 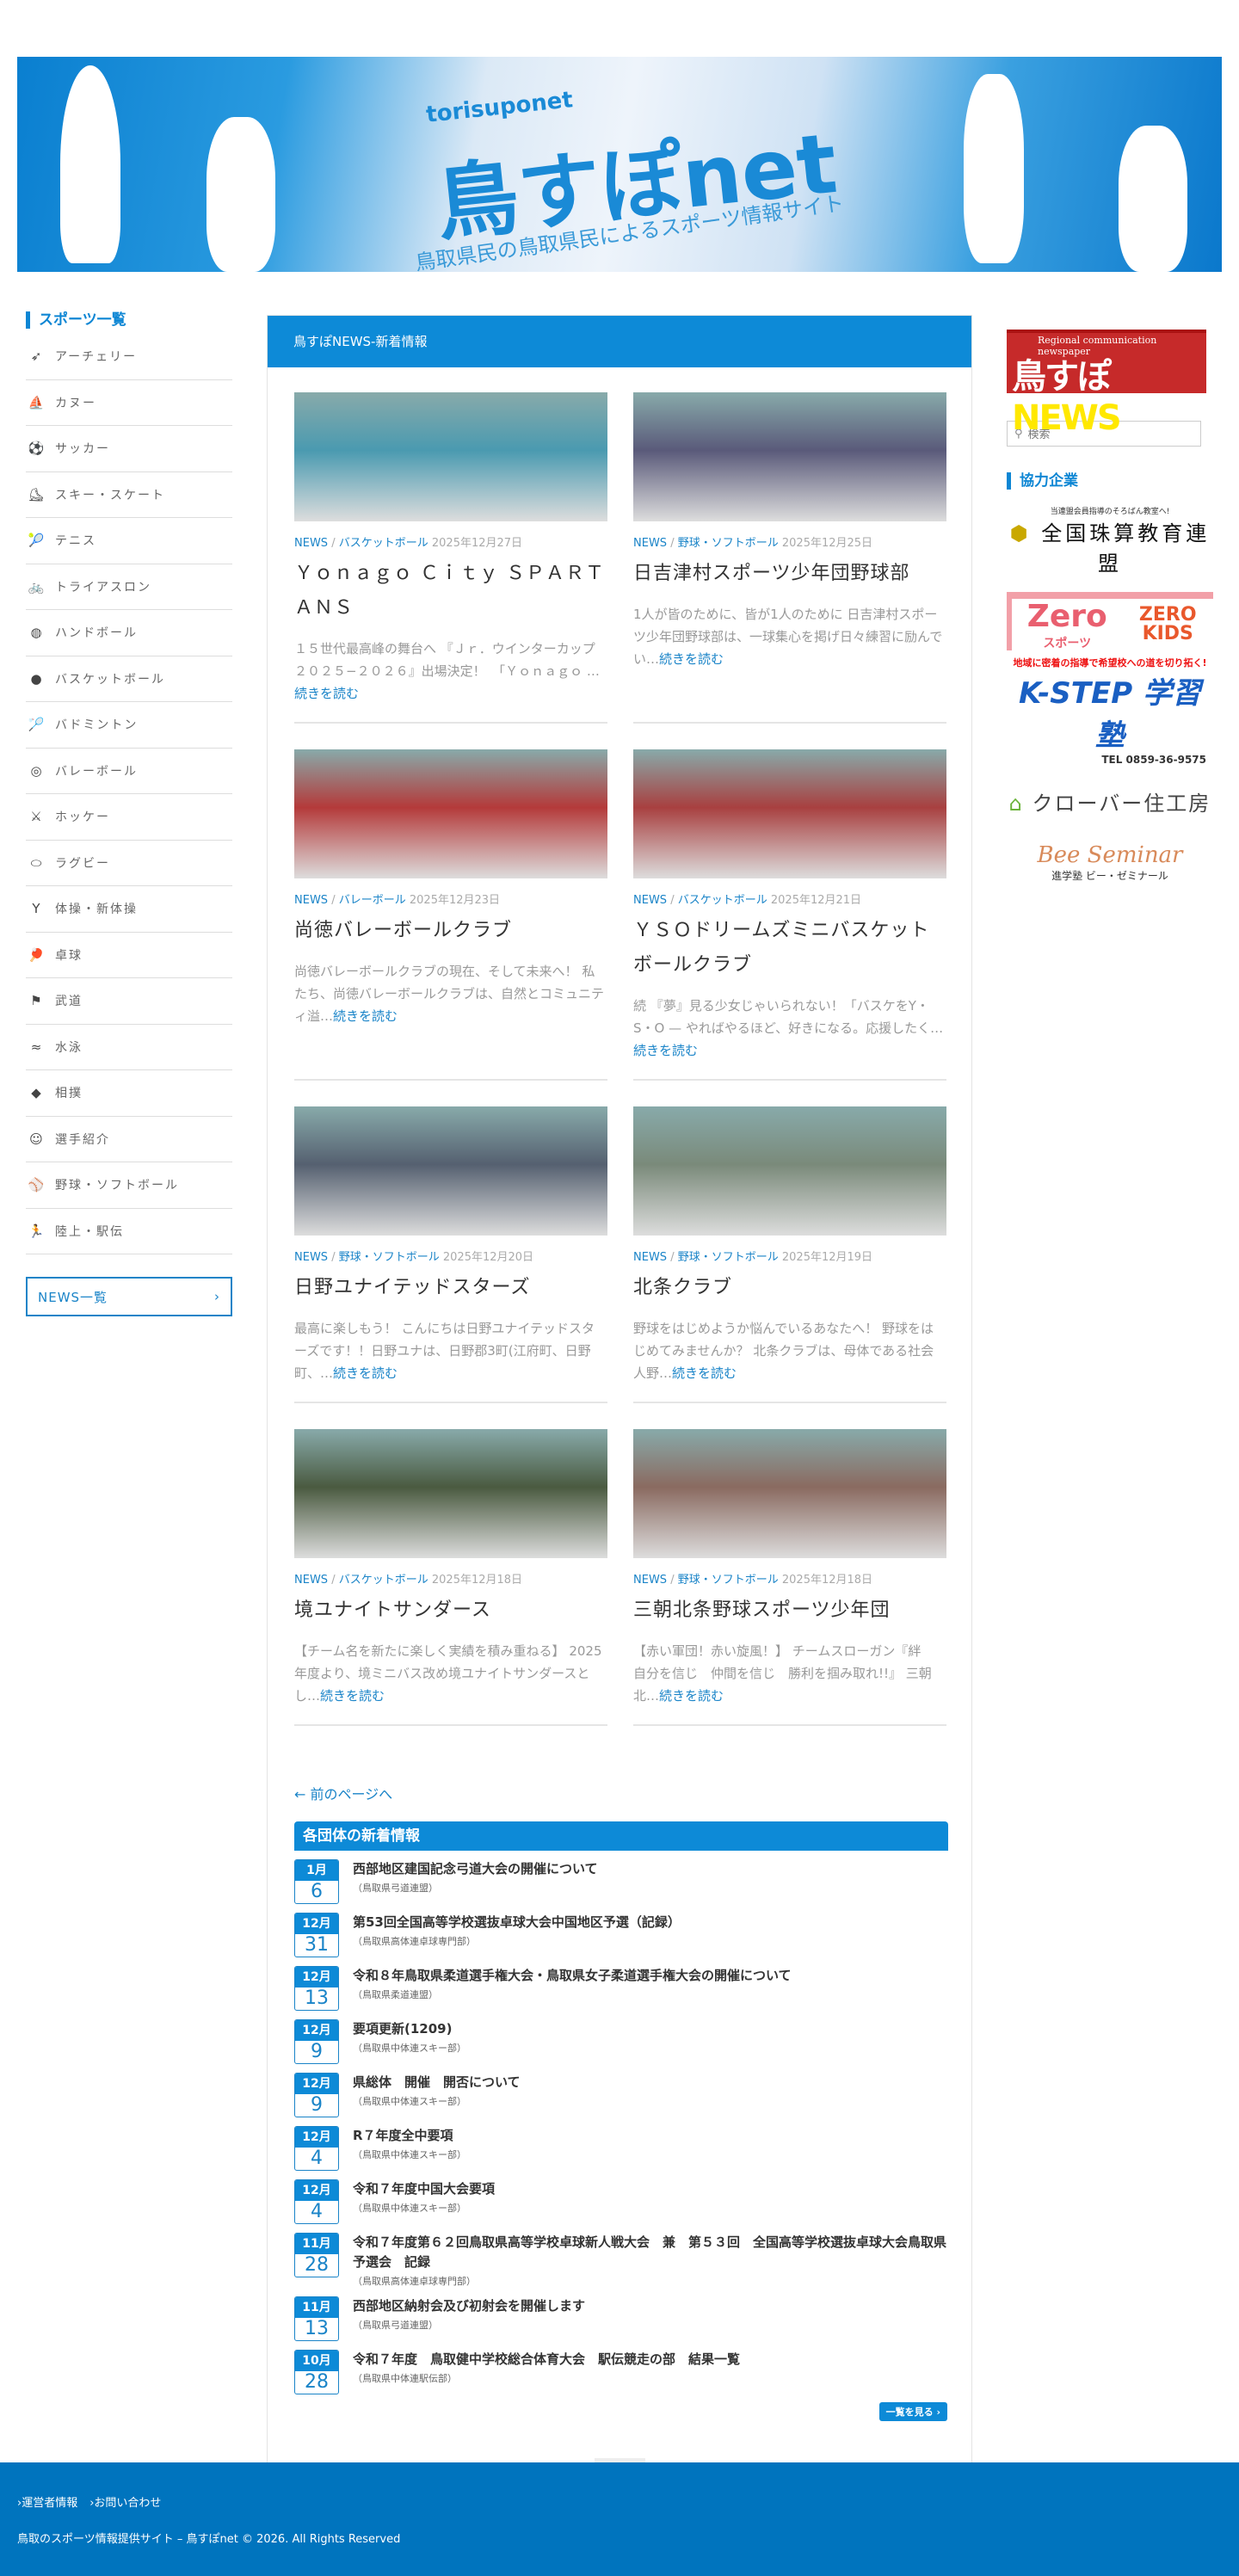 I want to click on org-news-title: 令和７年度 鳥取健中学校総合体育大会 駅伝競走の部 結果一覧, so click(x=546, y=2360).